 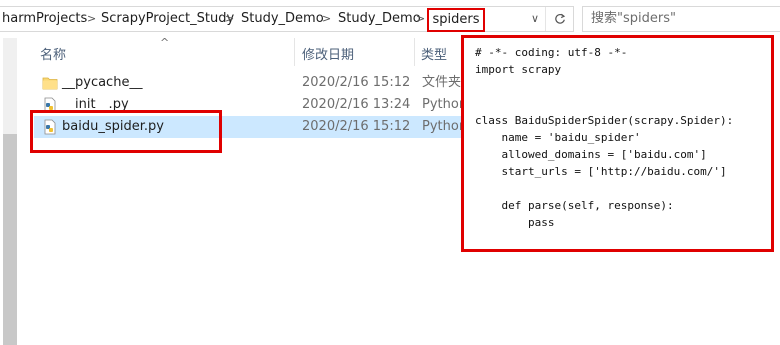 What do you see at coordinates (356, 104) in the screenshot?
I see `file-date: 2020/2/16 13:24` at bounding box center [356, 104].